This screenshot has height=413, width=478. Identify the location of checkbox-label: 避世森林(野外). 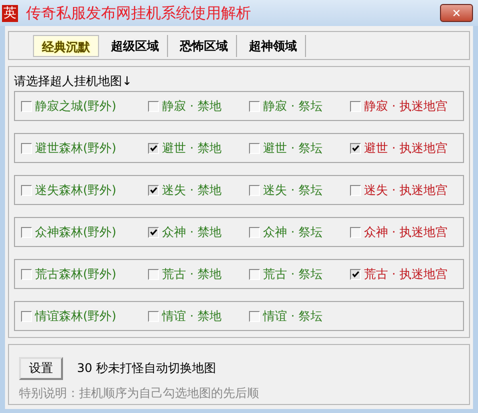
(75, 148).